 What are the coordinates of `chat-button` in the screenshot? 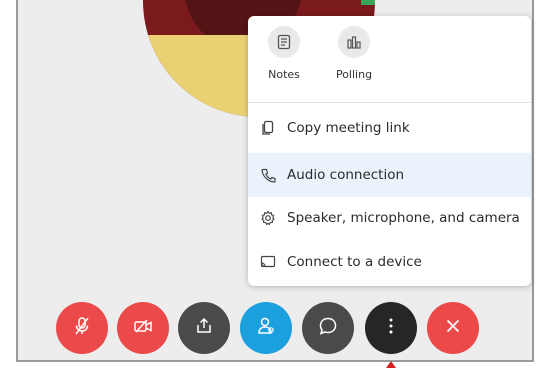 It's located at (328, 328).